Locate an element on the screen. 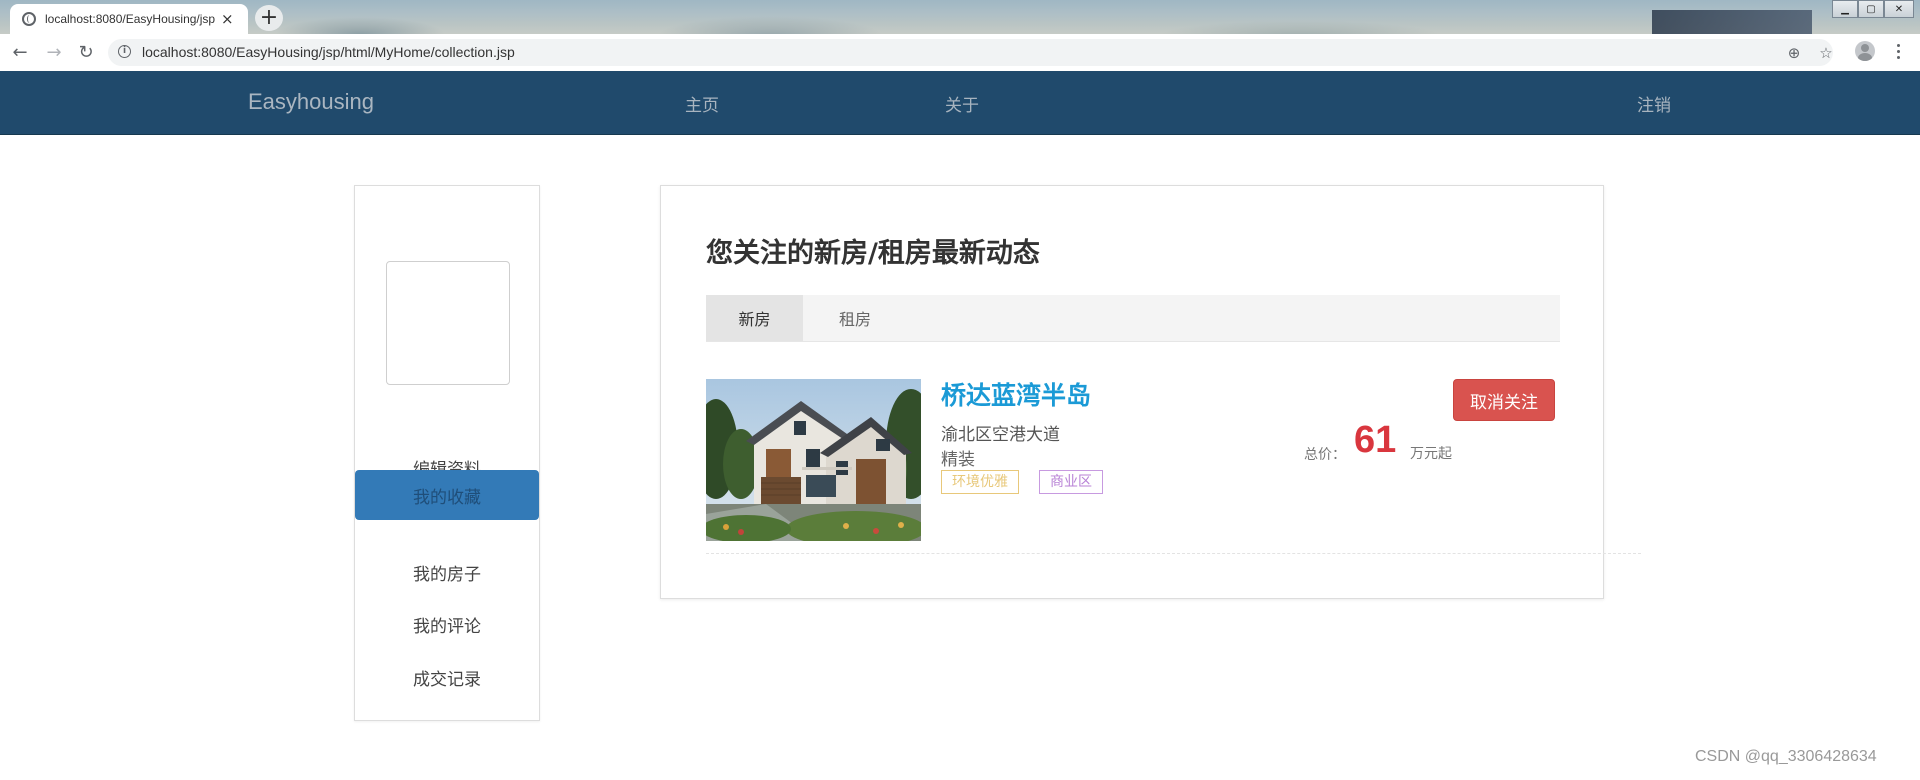 This screenshot has height=780, width=1920. forward-icon: → is located at coordinates (54, 52).